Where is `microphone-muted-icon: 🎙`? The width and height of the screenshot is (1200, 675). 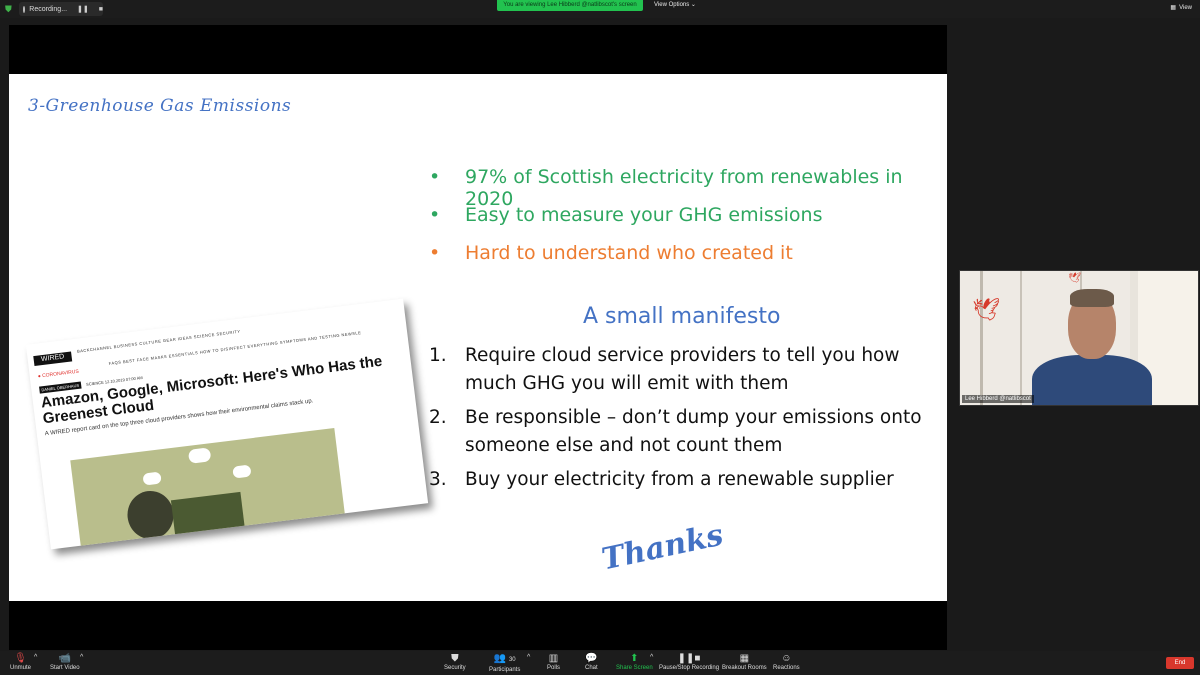
microphone-muted-icon: 🎙 is located at coordinates (20, 658).